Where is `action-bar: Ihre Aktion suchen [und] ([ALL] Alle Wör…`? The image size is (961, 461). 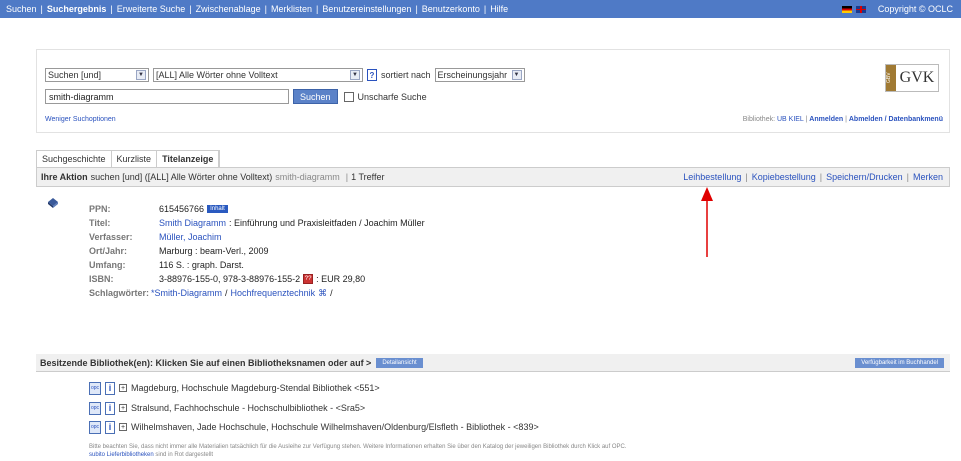 action-bar: Ihre Aktion suchen [und] ([ALL] Alle Wör… is located at coordinates (493, 177).